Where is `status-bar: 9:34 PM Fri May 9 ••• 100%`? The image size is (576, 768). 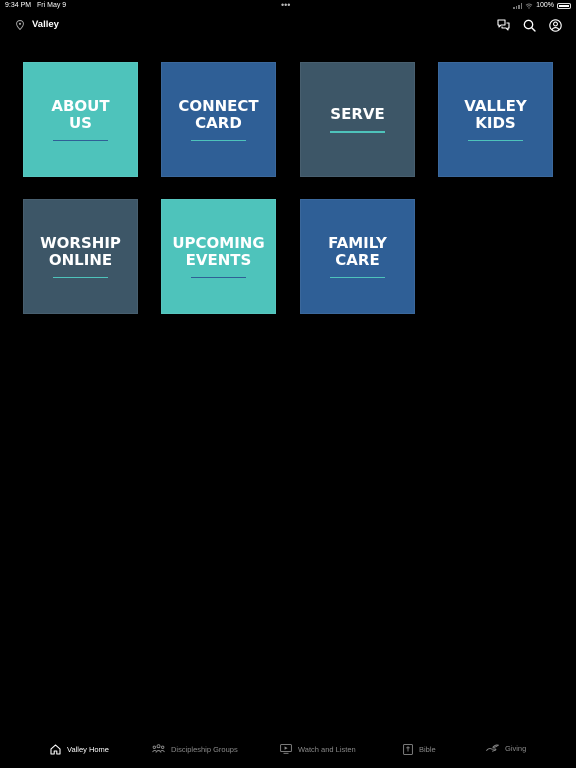 status-bar: 9:34 PM Fri May 9 ••• 100% is located at coordinates (288, 6).